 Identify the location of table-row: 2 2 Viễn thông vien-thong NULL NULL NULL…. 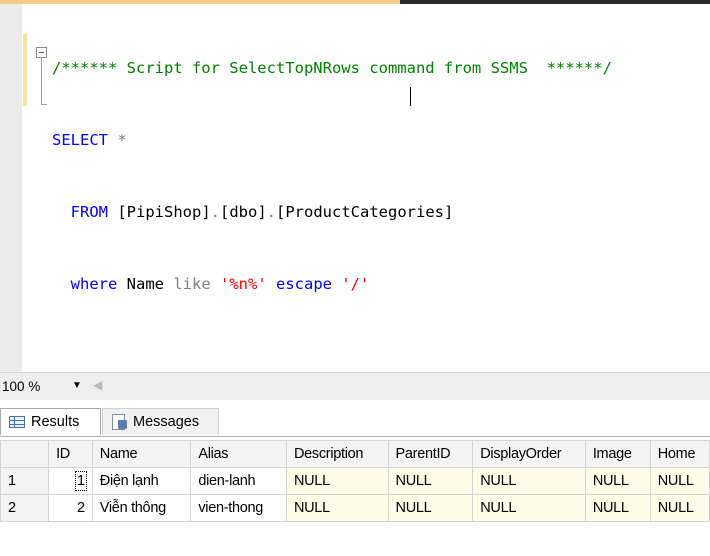
(355, 508).